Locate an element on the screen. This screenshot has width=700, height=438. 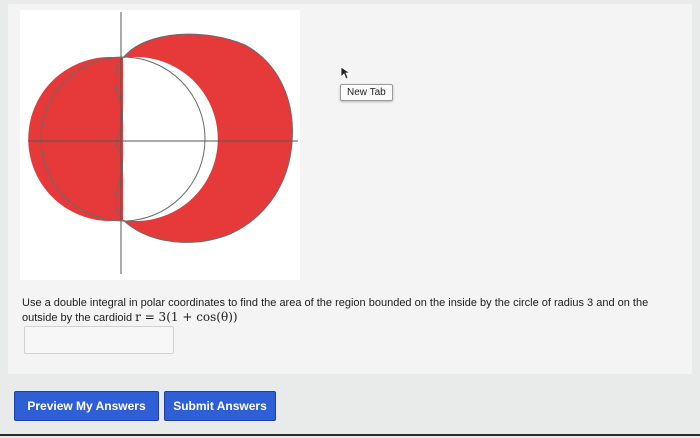
submit-answers-button: Submit Answers is located at coordinates (220, 406).